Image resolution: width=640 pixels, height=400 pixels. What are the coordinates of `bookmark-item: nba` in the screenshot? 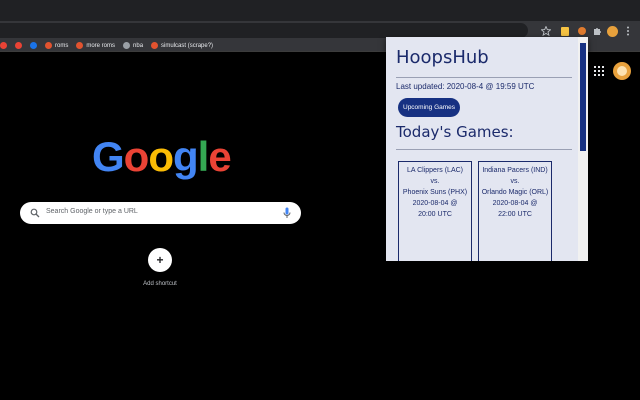 It's located at (133, 45).